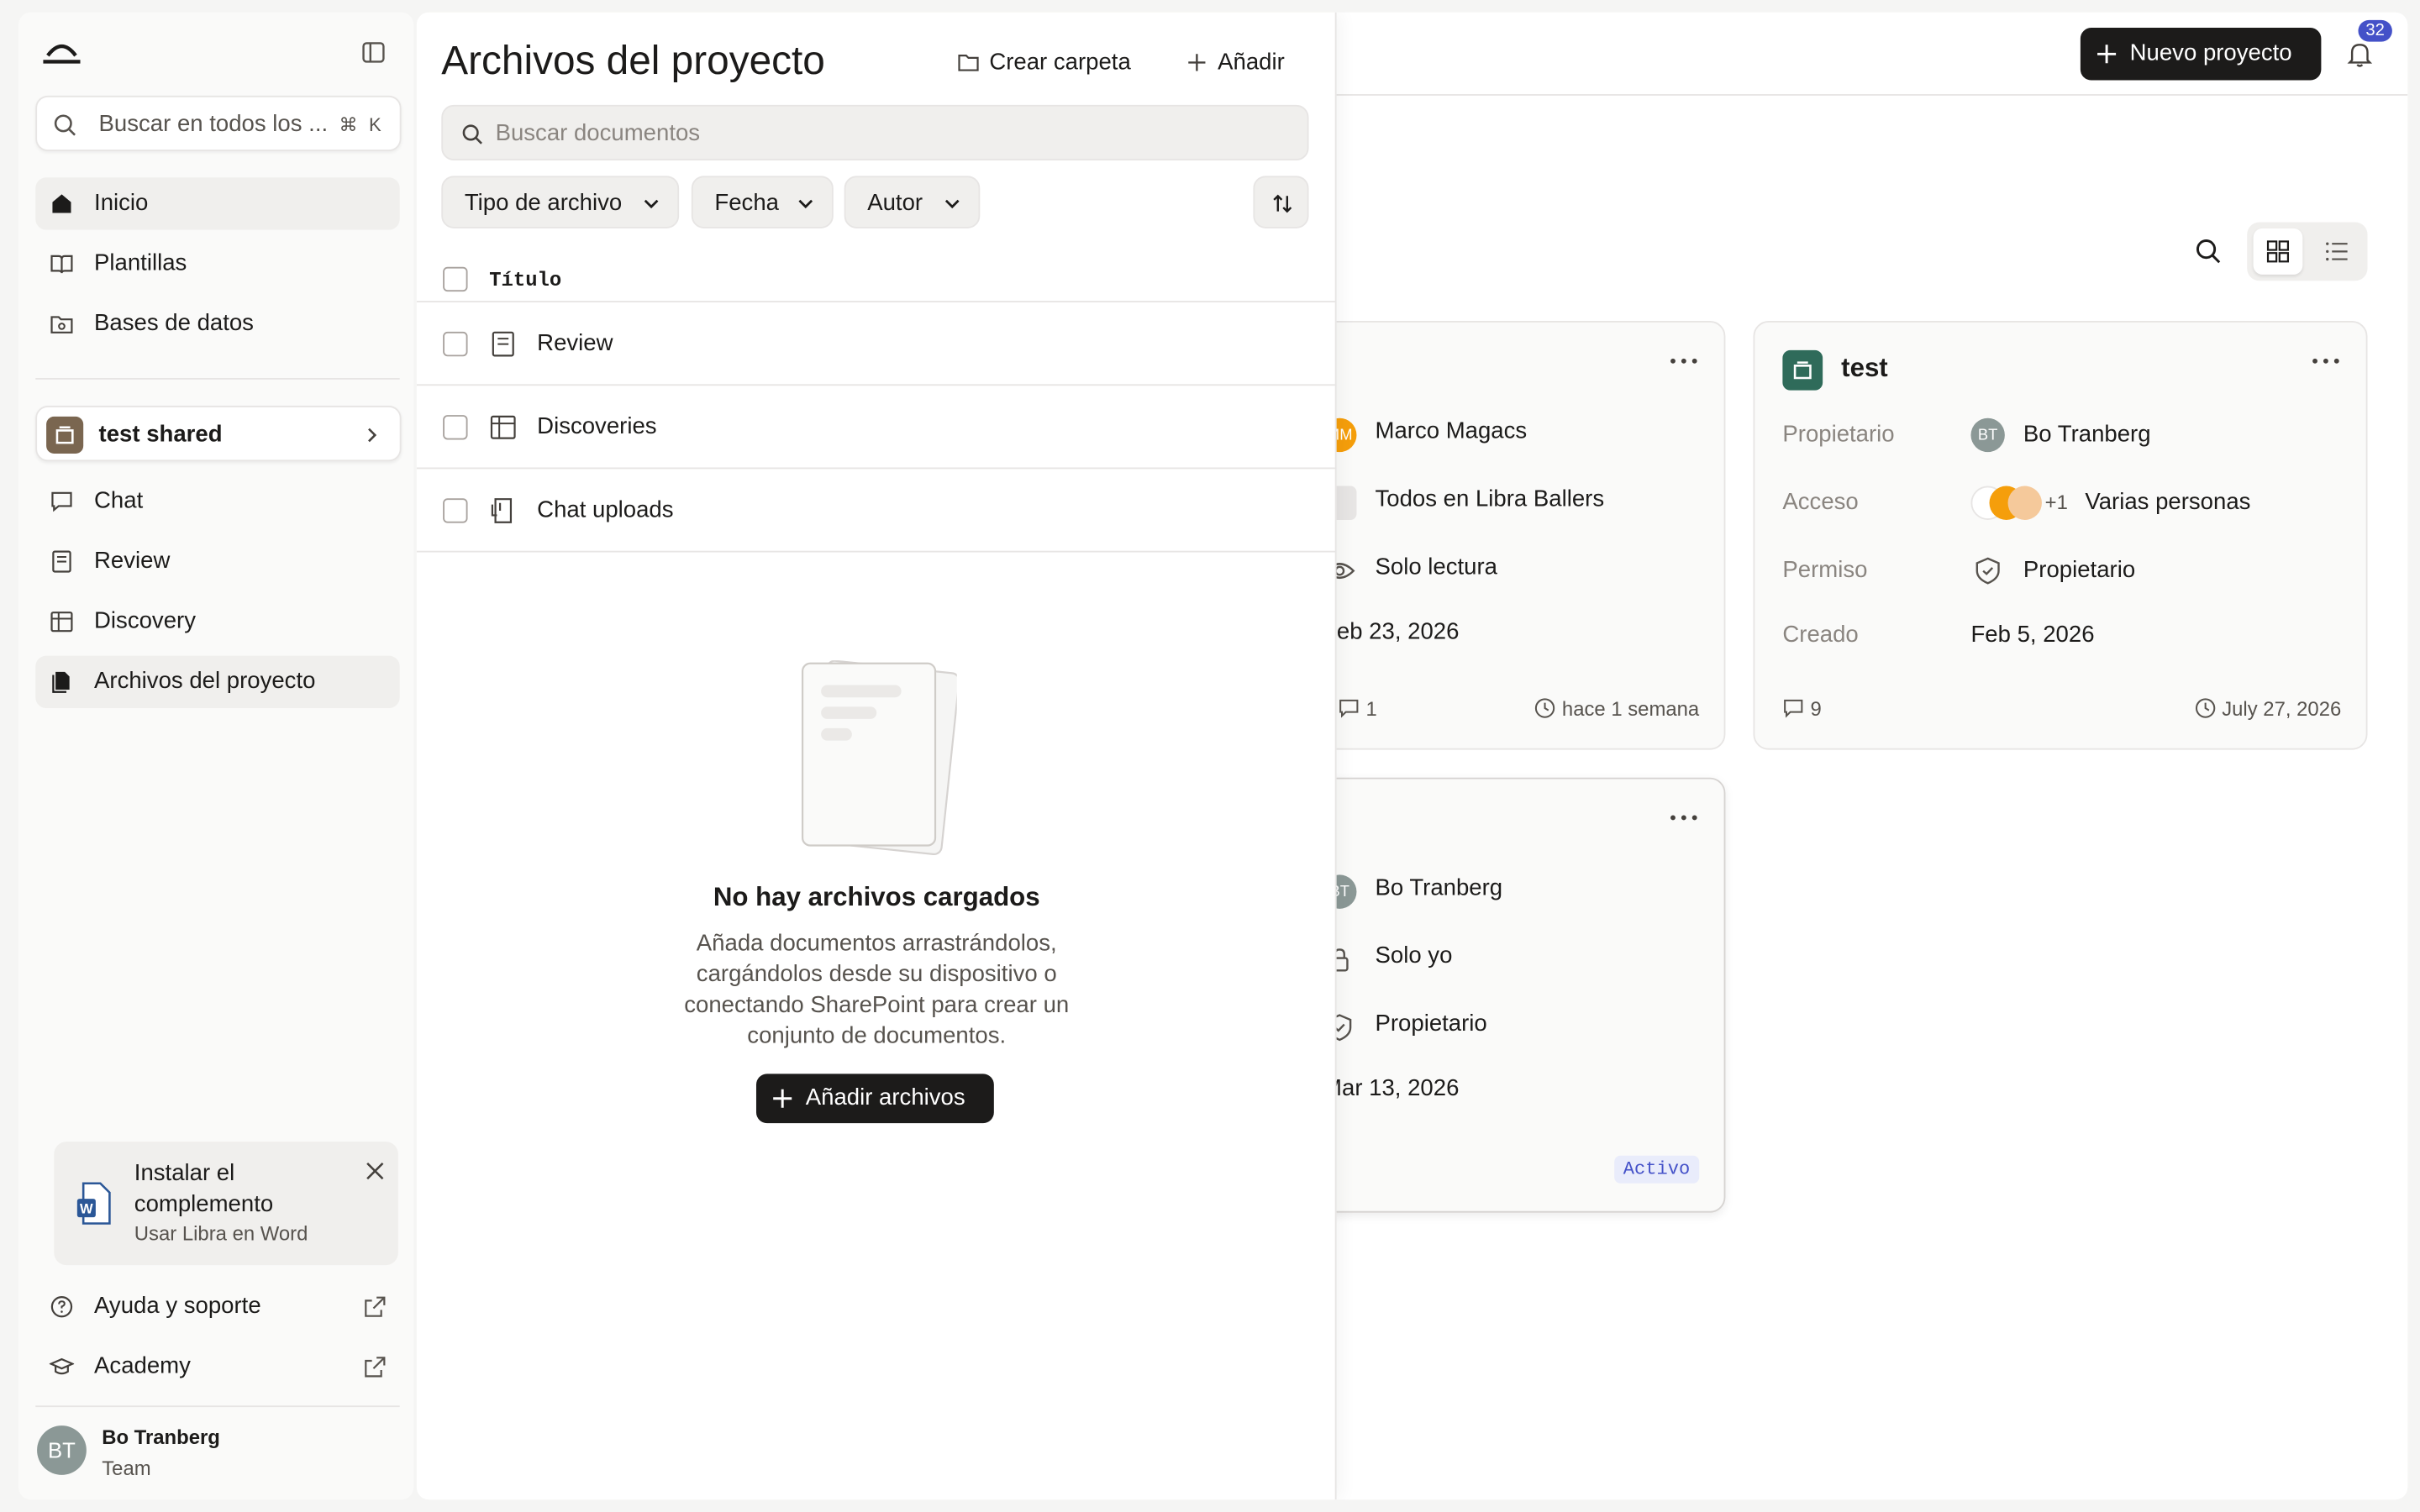 Image resolution: width=2420 pixels, height=1512 pixels. Describe the element at coordinates (1987, 571) in the screenshot. I see `shield-icon` at that location.